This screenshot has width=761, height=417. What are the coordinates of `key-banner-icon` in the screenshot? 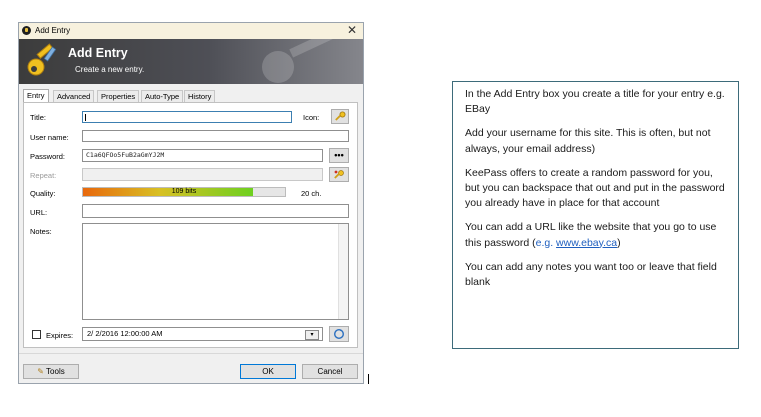 It's located at (42, 59).